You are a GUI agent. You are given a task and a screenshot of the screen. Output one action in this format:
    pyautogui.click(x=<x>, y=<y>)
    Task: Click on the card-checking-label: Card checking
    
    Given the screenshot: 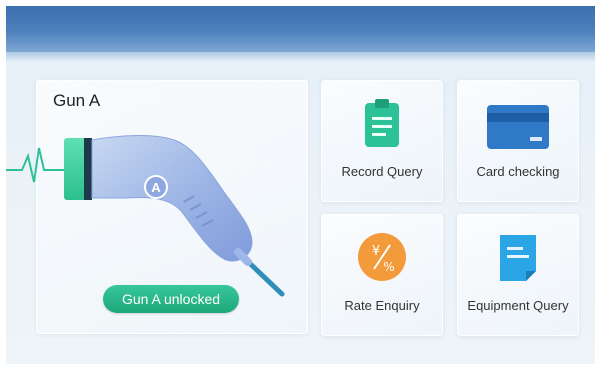 What is the action you would take?
    pyautogui.click(x=518, y=171)
    